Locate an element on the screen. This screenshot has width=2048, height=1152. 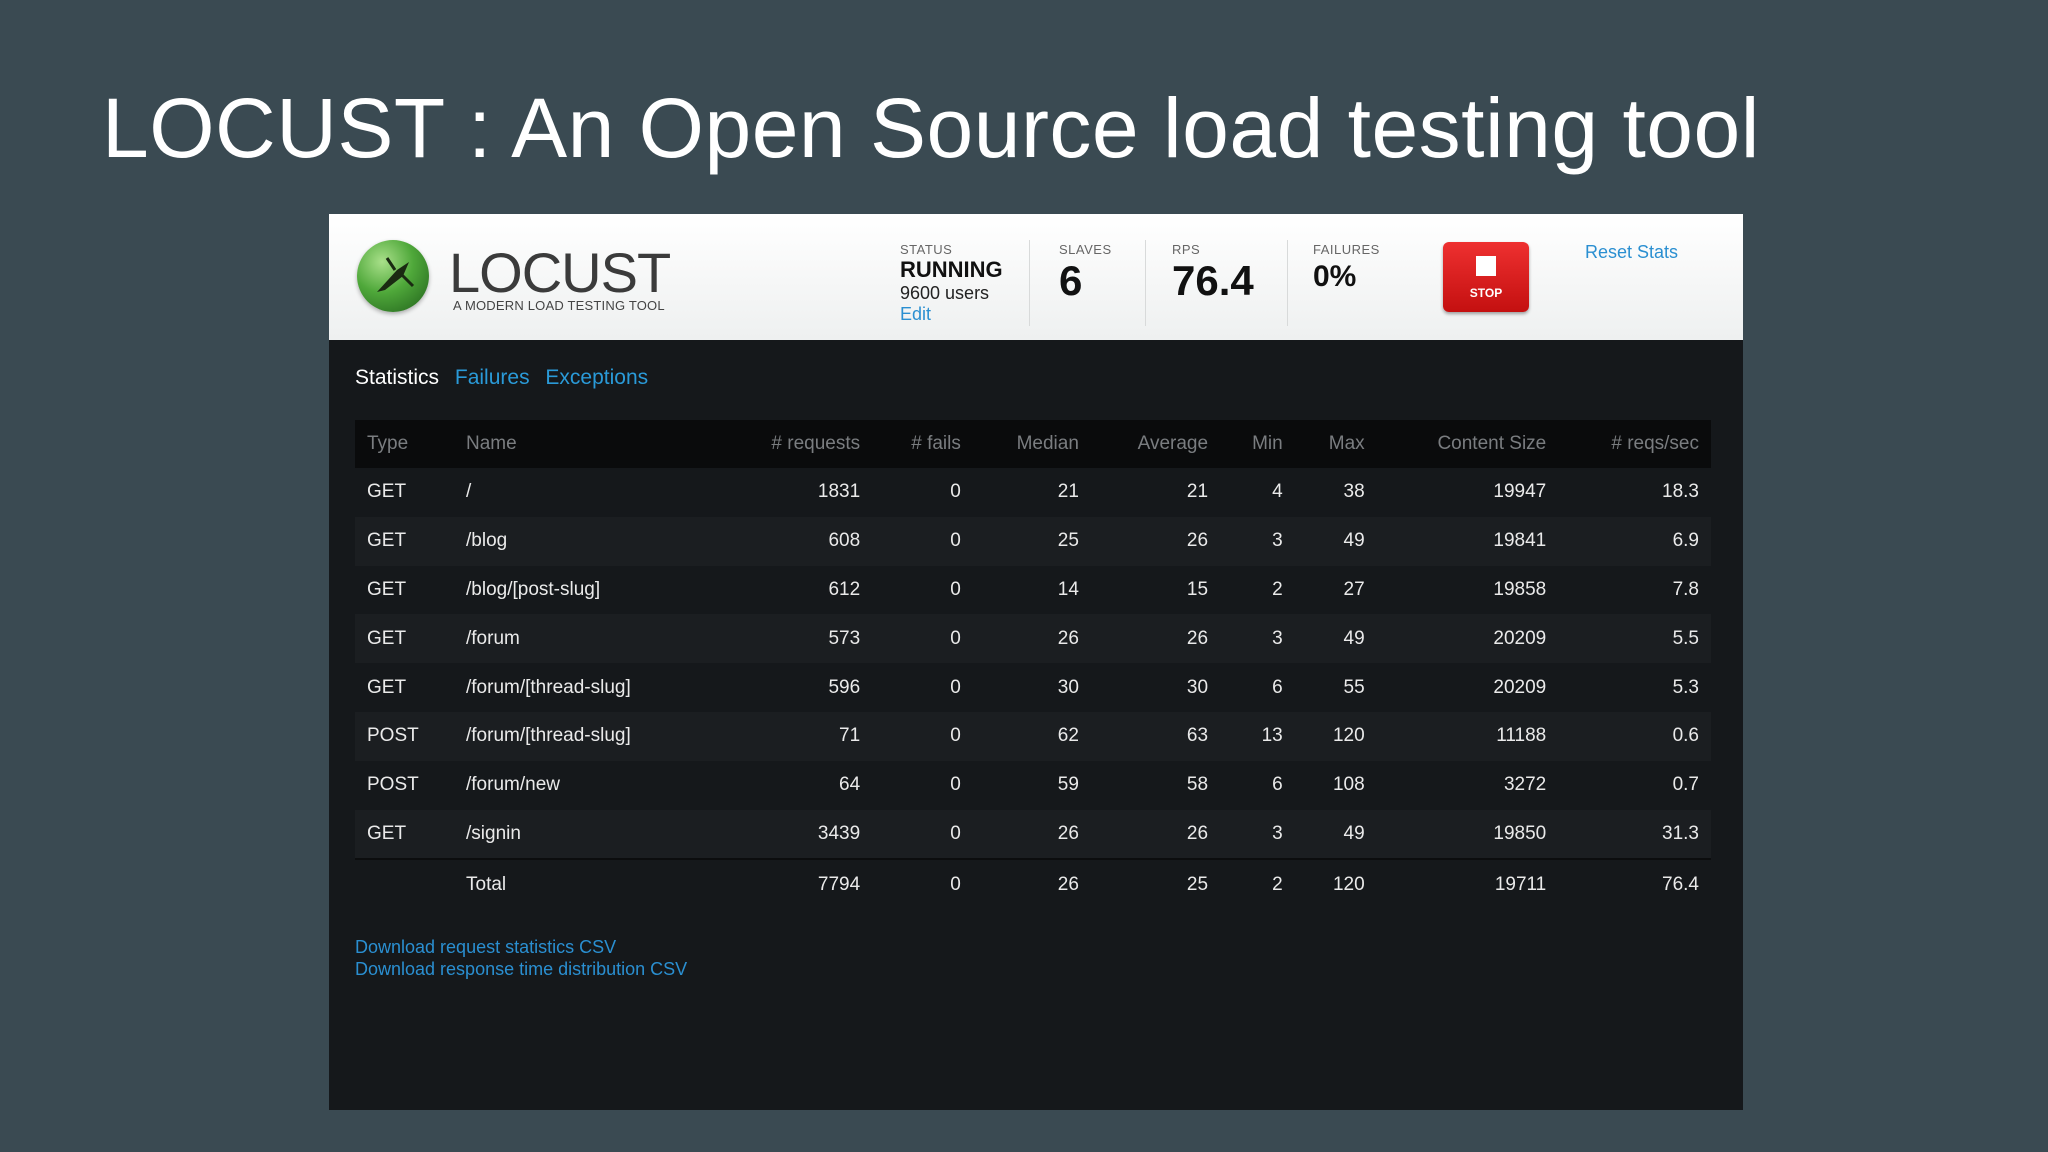
table-cell: 58 is located at coordinates (1155, 785).